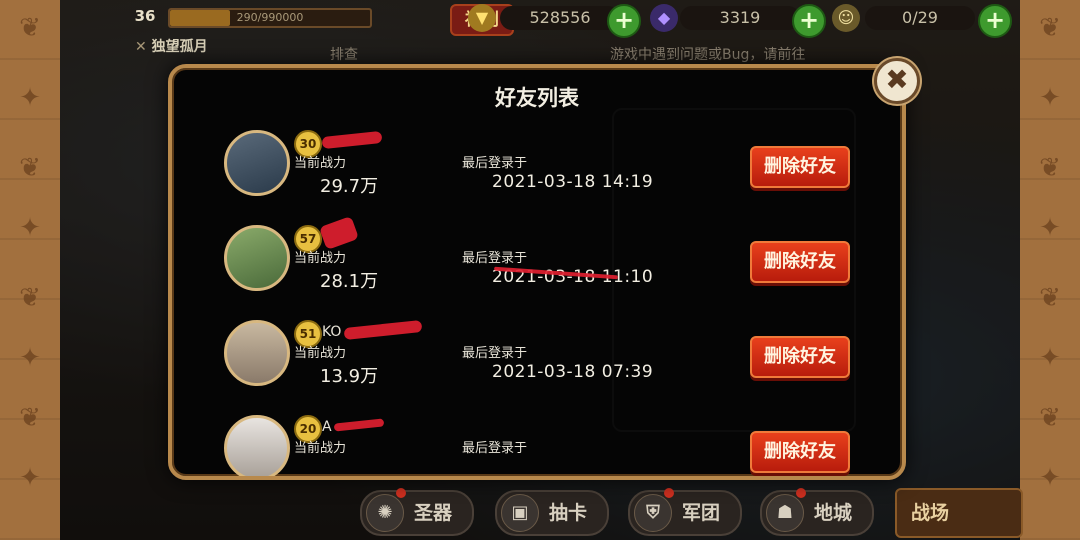 The height and width of the screenshot is (540, 1080). I want to click on power-value: 29.7万, so click(349, 186).